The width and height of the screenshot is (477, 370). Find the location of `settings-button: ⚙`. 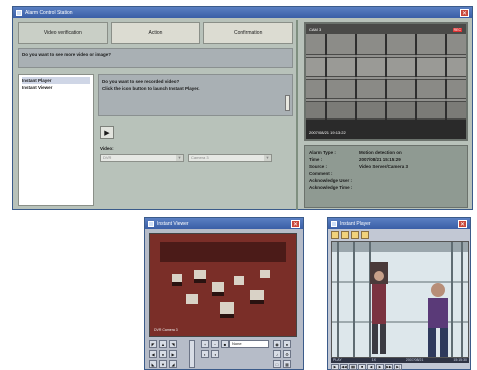

settings-button: ⚙ is located at coordinates (287, 354).